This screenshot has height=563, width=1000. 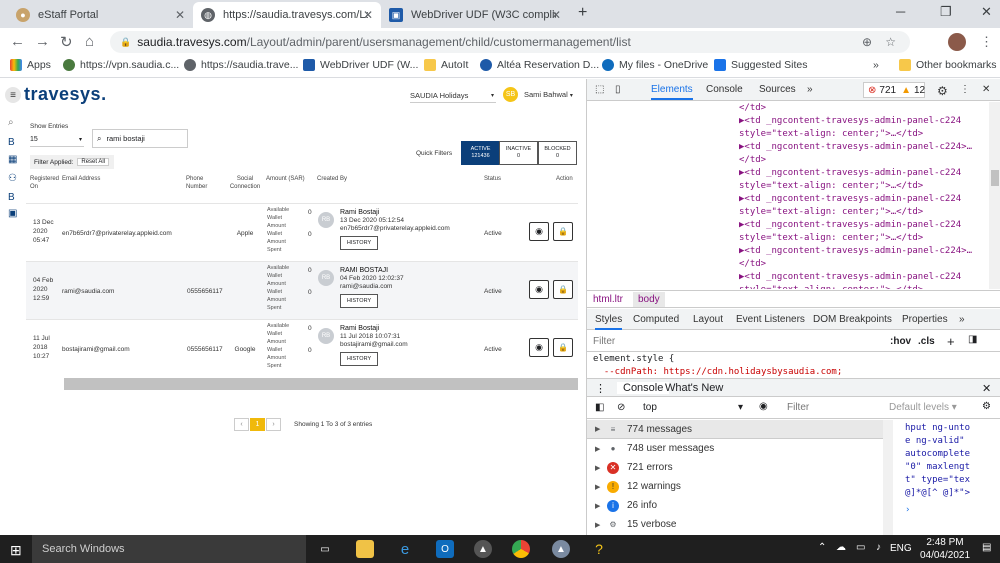 I want to click on tray-chevron-icon: ⌃, so click(x=822, y=547).